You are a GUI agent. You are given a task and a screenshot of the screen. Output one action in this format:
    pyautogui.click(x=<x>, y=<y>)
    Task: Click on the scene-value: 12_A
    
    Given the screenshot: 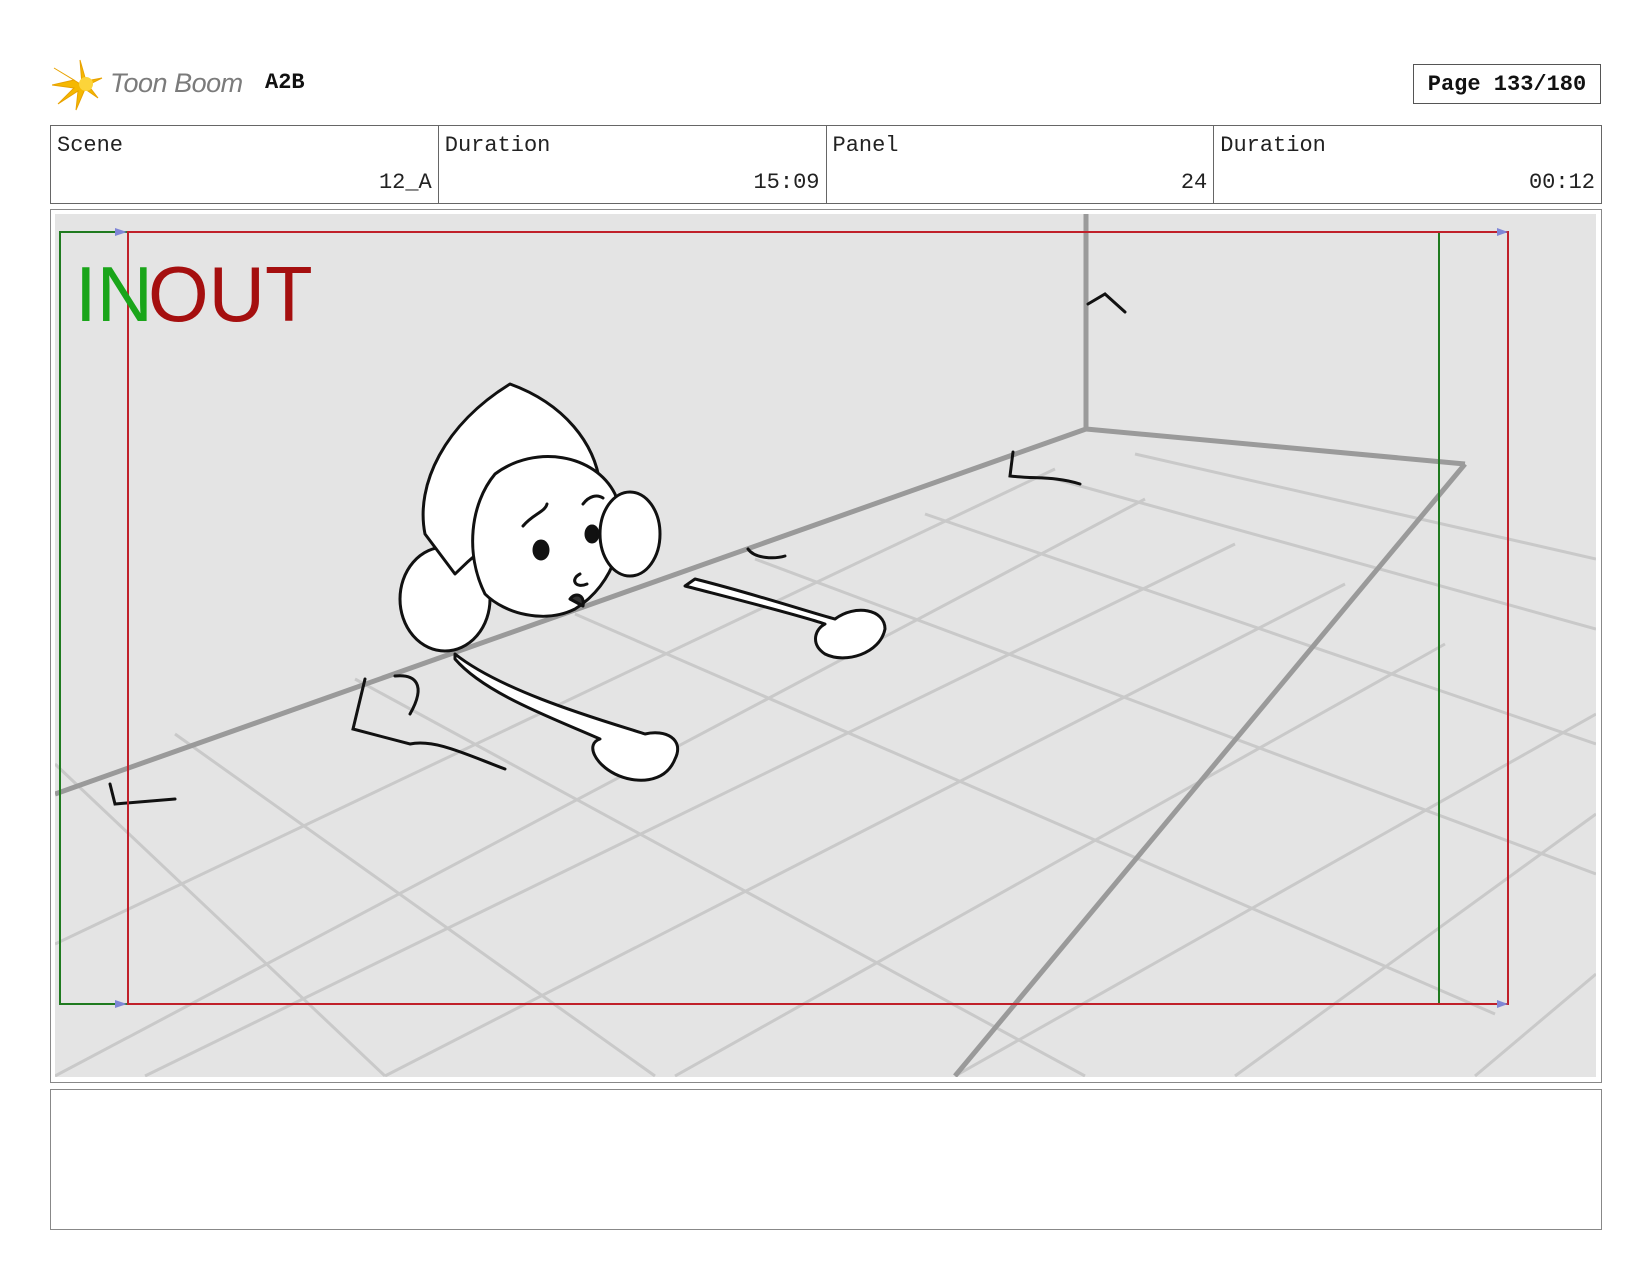 What is the action you would take?
    pyautogui.click(x=405, y=182)
    